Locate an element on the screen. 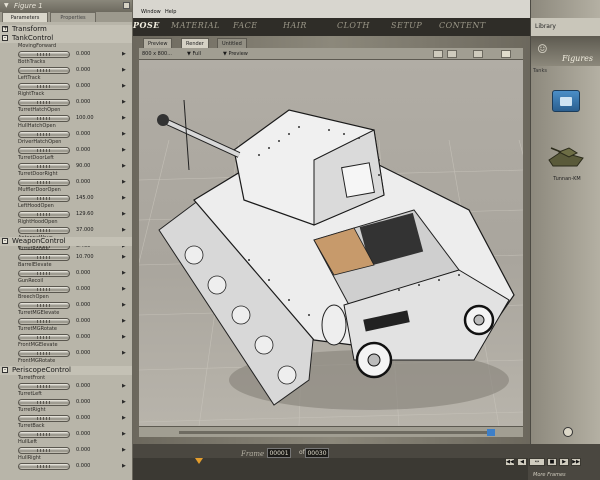 The width and height of the screenshot is (600, 480). timeline is located at coordinates (330, 469).